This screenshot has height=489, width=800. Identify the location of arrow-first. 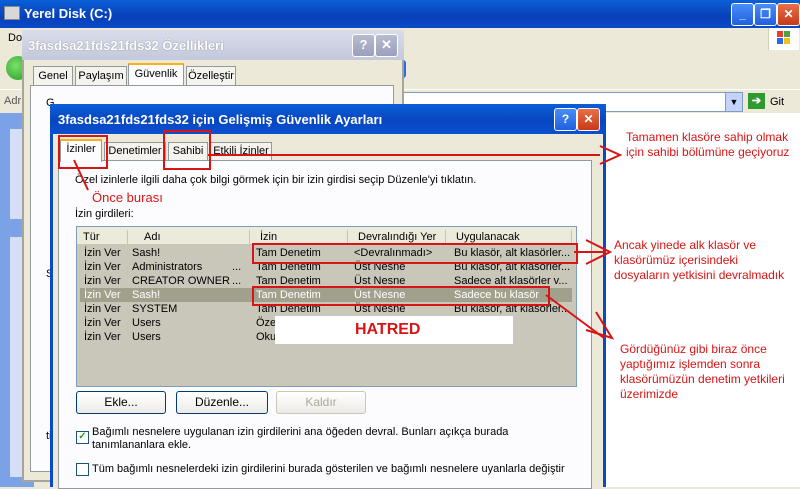
(81, 175).